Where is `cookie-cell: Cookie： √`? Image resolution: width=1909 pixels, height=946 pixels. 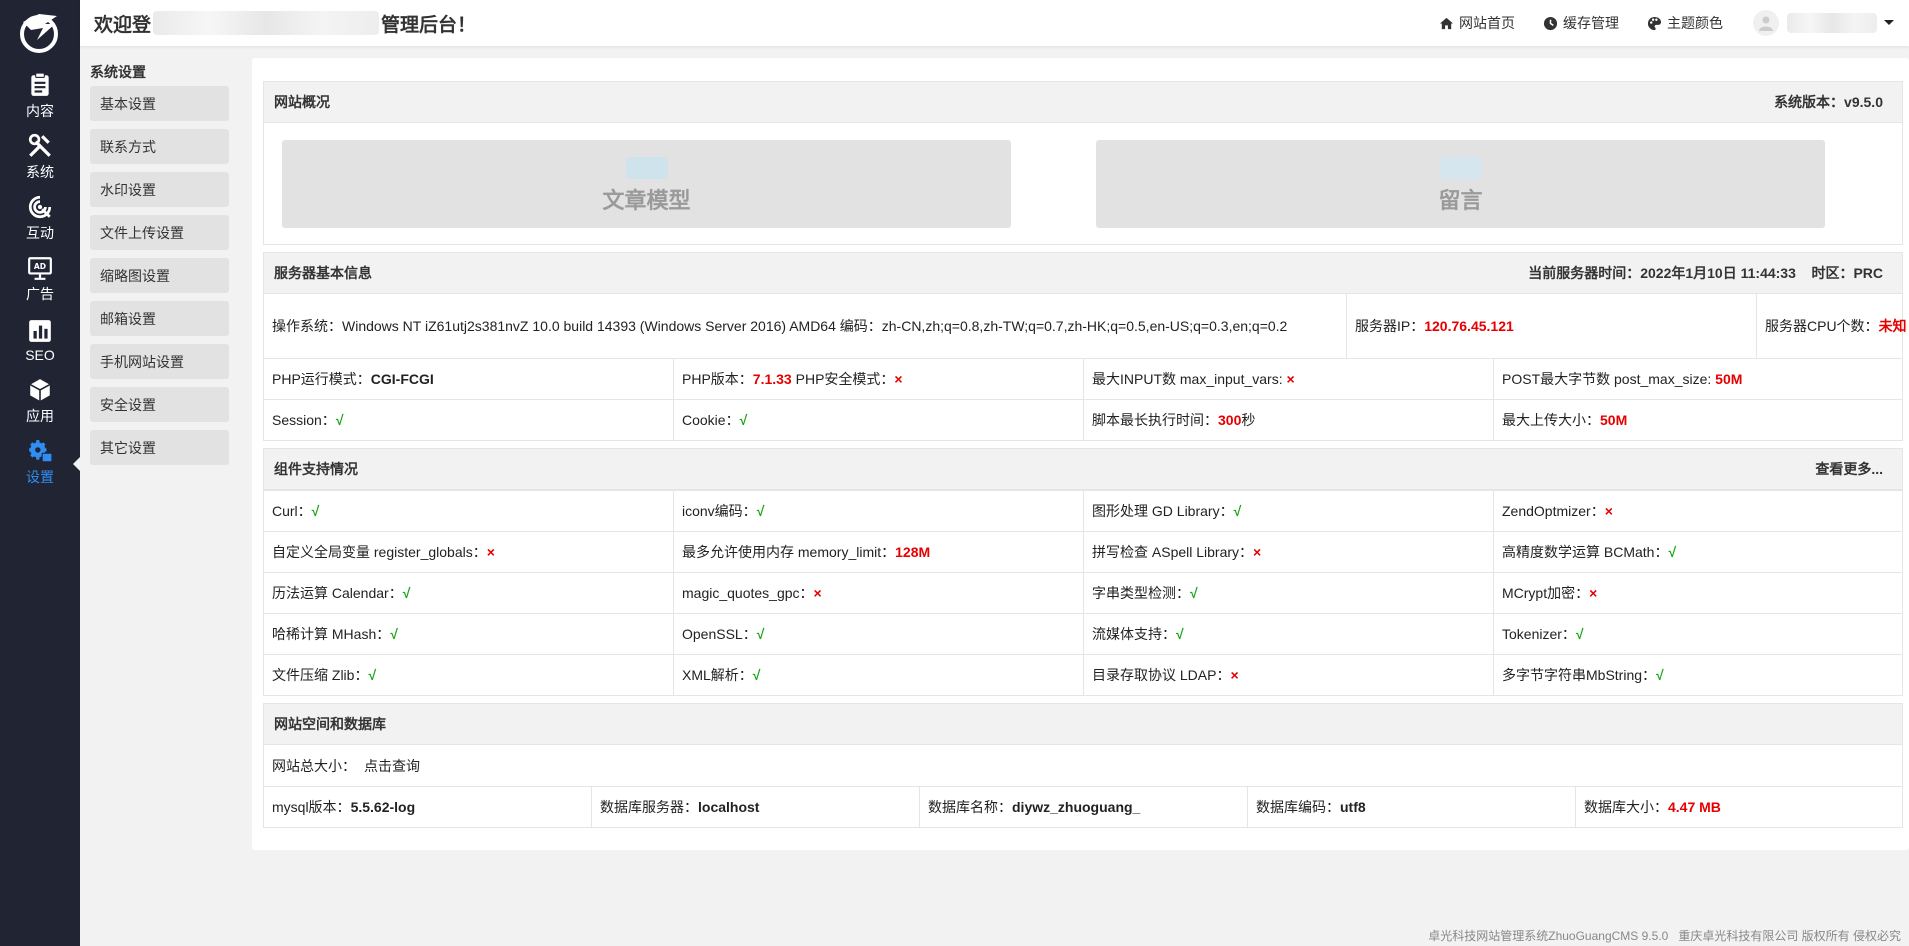 cookie-cell: Cookie： √ is located at coordinates (879, 419).